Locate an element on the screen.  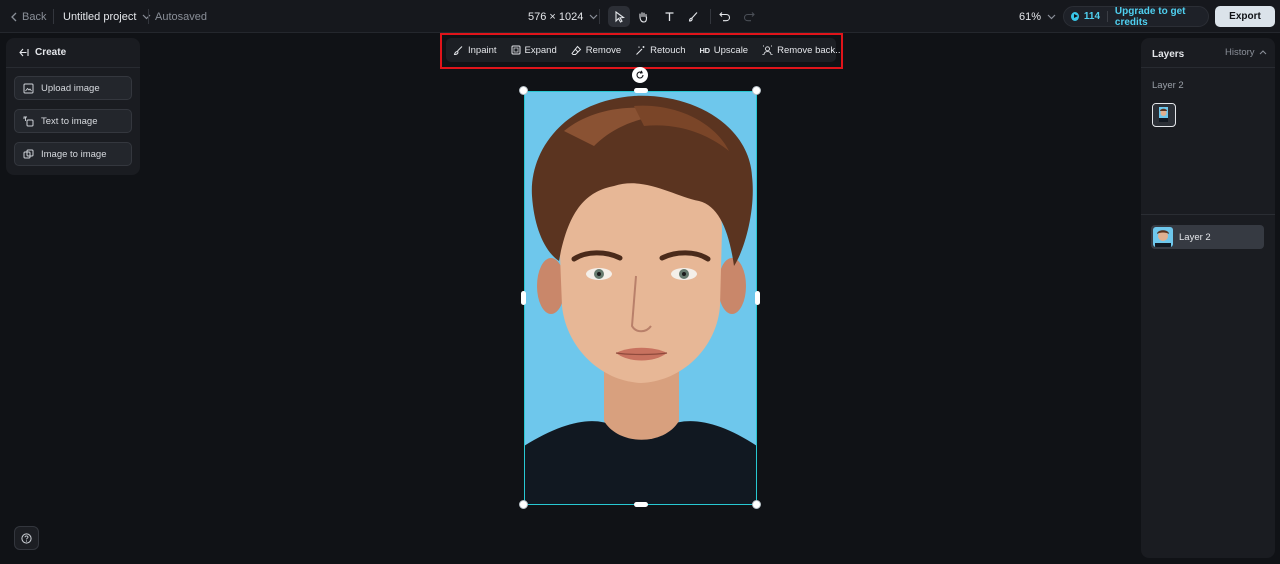
export-button: Export is located at coordinates (1245, 16).